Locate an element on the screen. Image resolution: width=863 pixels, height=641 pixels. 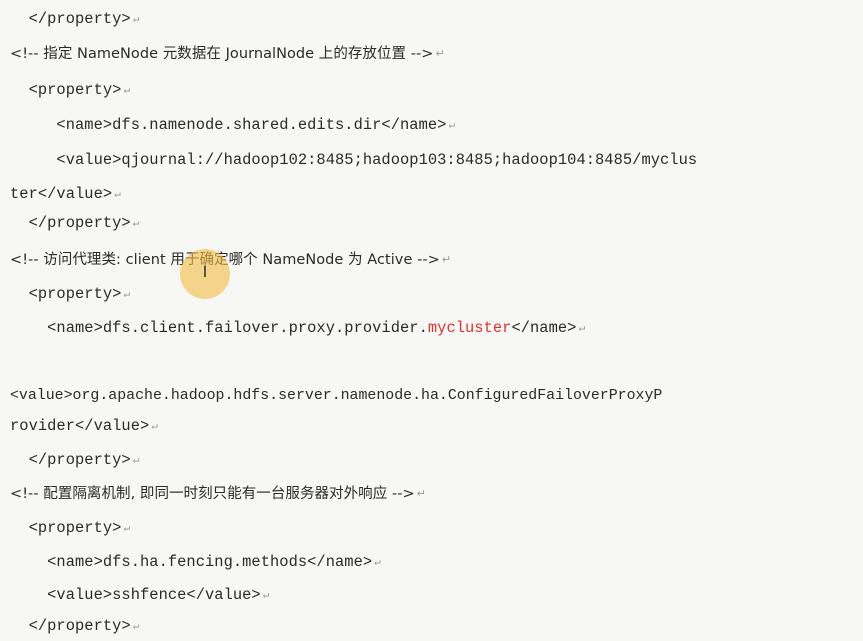
code-line-value-sshfence: <value>sshfence</value> ↵ is located at coordinates (139, 595).